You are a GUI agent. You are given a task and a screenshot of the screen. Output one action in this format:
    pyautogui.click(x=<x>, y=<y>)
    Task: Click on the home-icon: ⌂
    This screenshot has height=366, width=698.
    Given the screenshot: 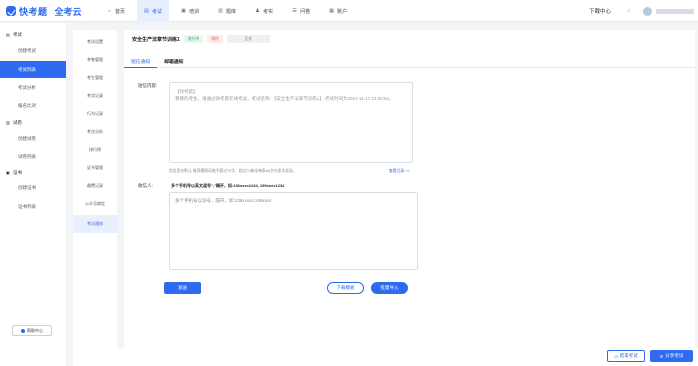 What is the action you would take?
    pyautogui.click(x=109, y=10)
    